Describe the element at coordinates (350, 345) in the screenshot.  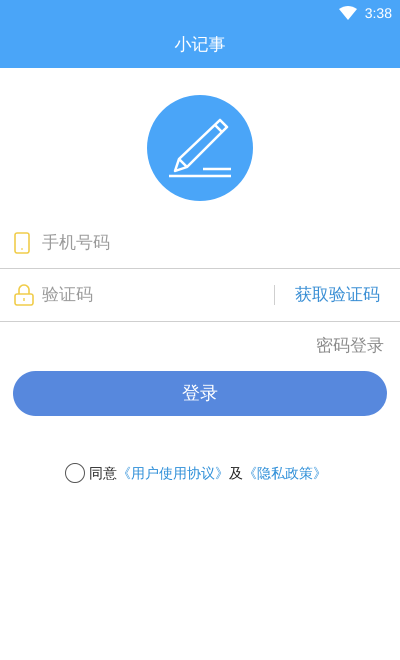
I see `password-login-link: 密码登录` at that location.